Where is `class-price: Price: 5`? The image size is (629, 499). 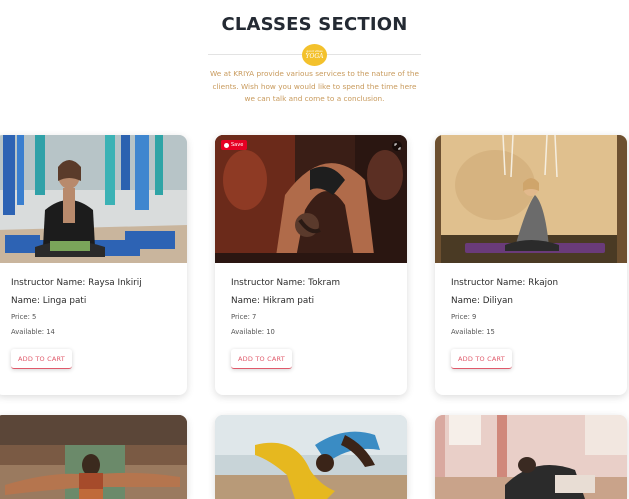
class-price: Price: 5 is located at coordinates (24, 317).